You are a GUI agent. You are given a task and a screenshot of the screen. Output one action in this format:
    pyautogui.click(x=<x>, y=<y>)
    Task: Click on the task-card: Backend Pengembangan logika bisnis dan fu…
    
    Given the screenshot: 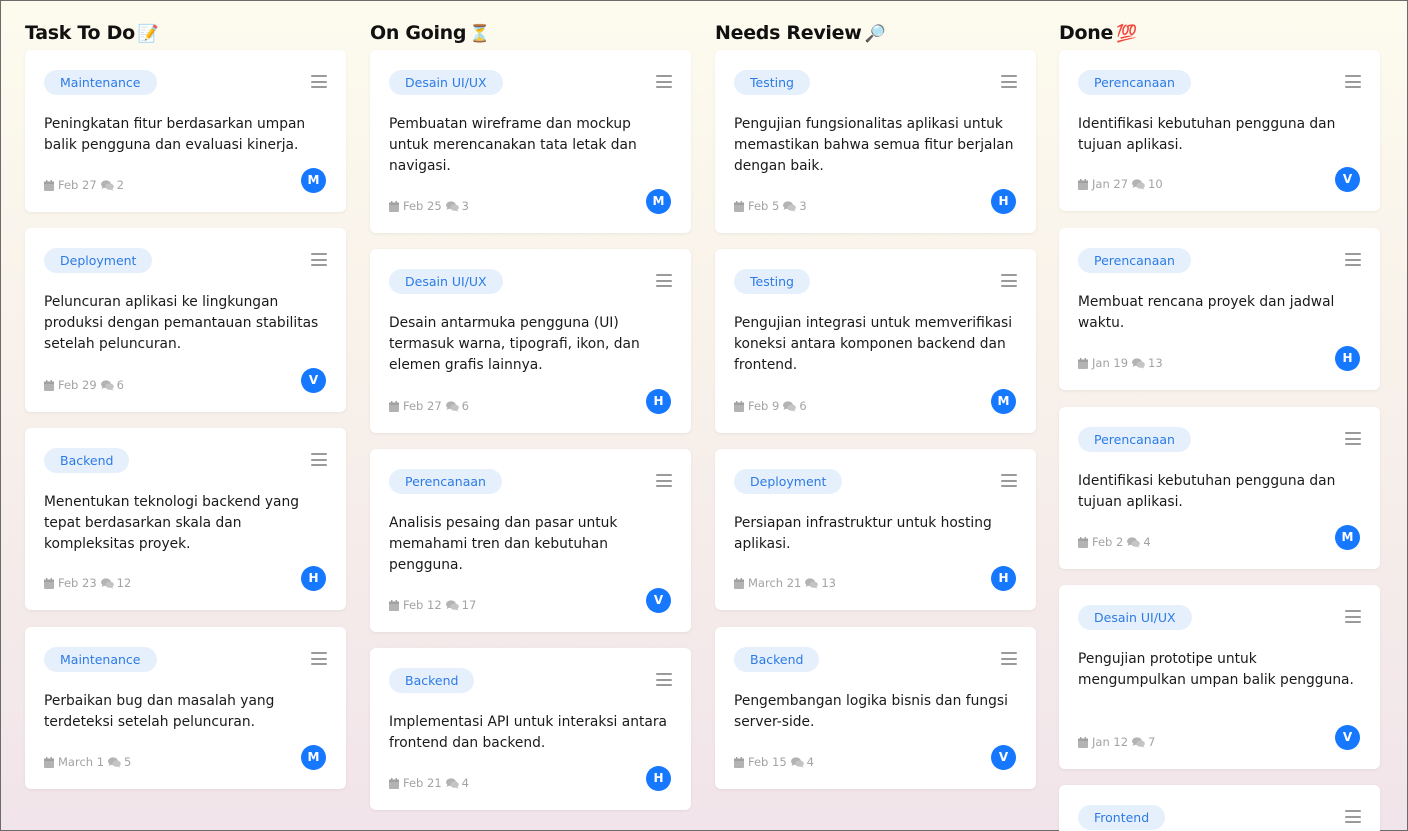 What is the action you would take?
    pyautogui.click(x=875, y=708)
    